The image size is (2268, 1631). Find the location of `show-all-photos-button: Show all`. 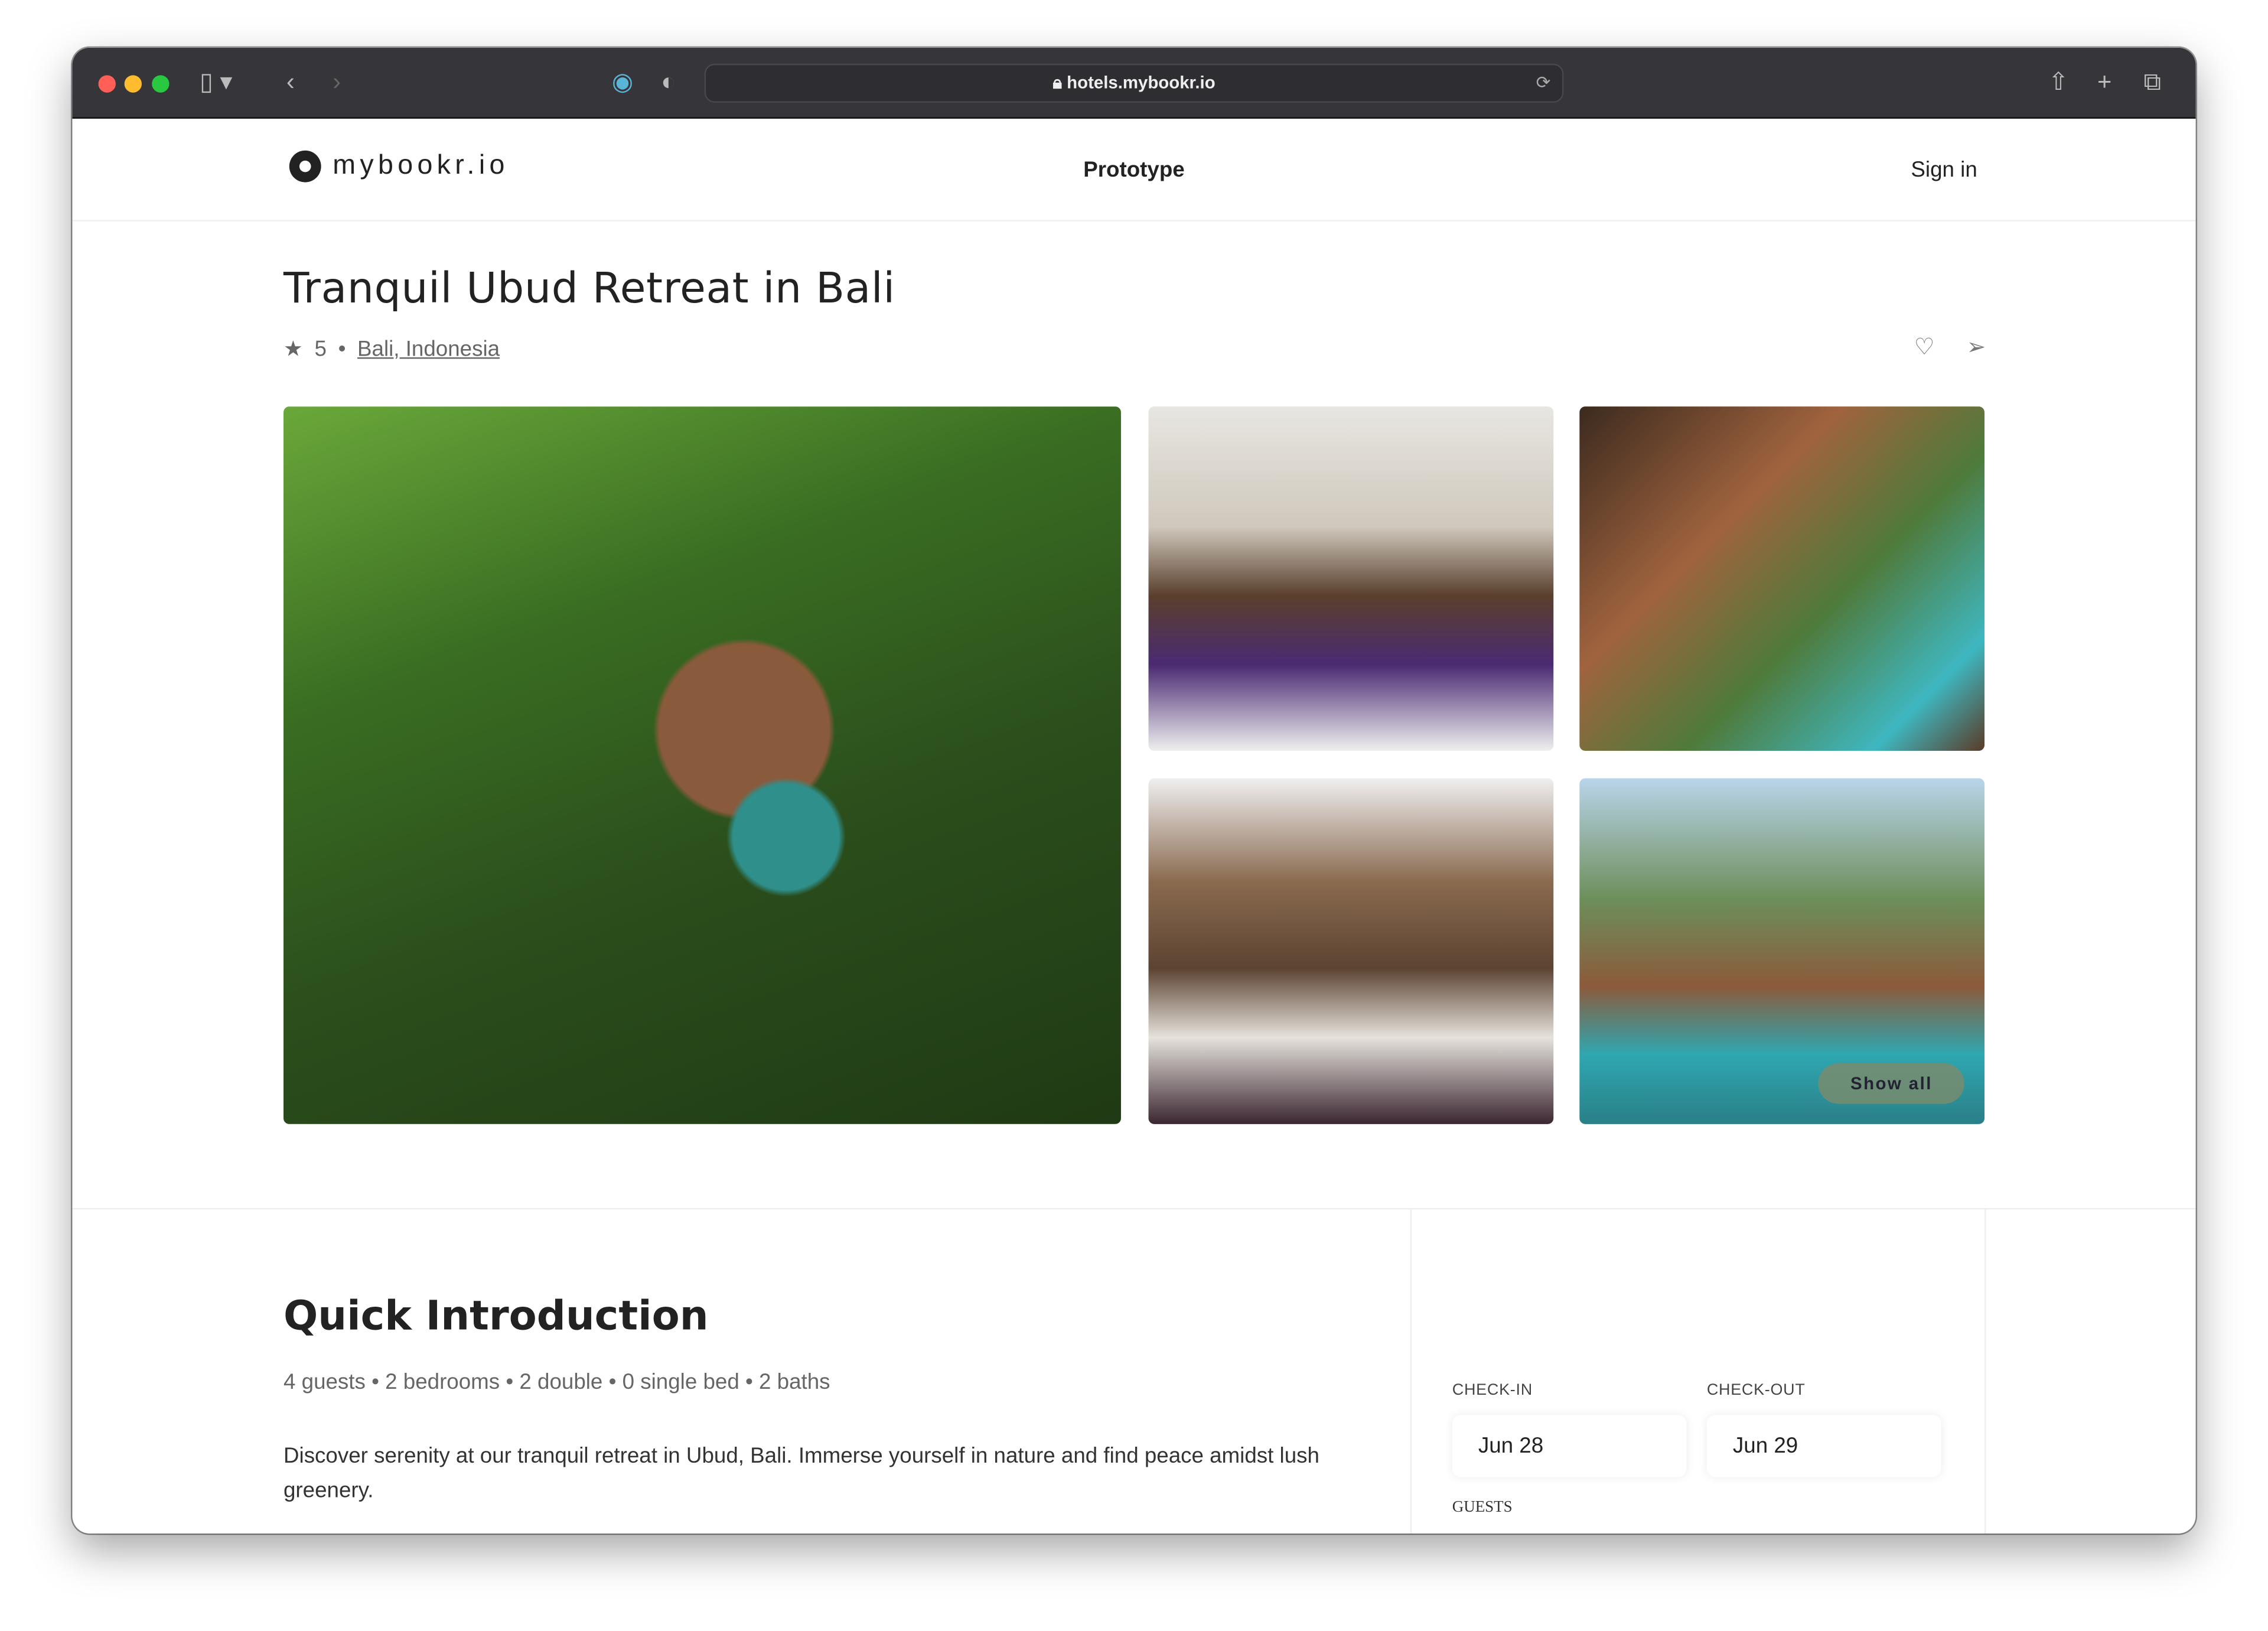

show-all-photos-button: Show all is located at coordinates (1891, 1083).